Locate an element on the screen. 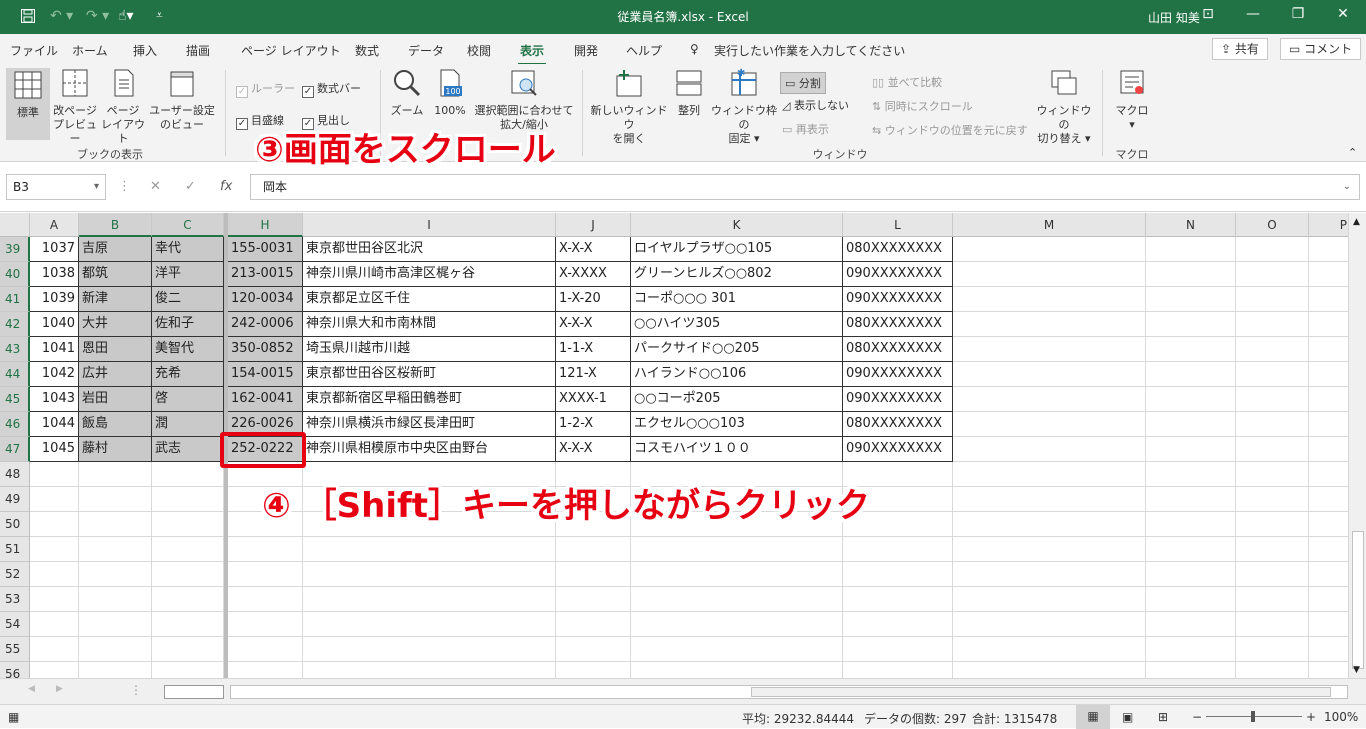 The width and height of the screenshot is (1366, 729). tell-me-search: 実行したい作業を入力してください is located at coordinates (809, 50).